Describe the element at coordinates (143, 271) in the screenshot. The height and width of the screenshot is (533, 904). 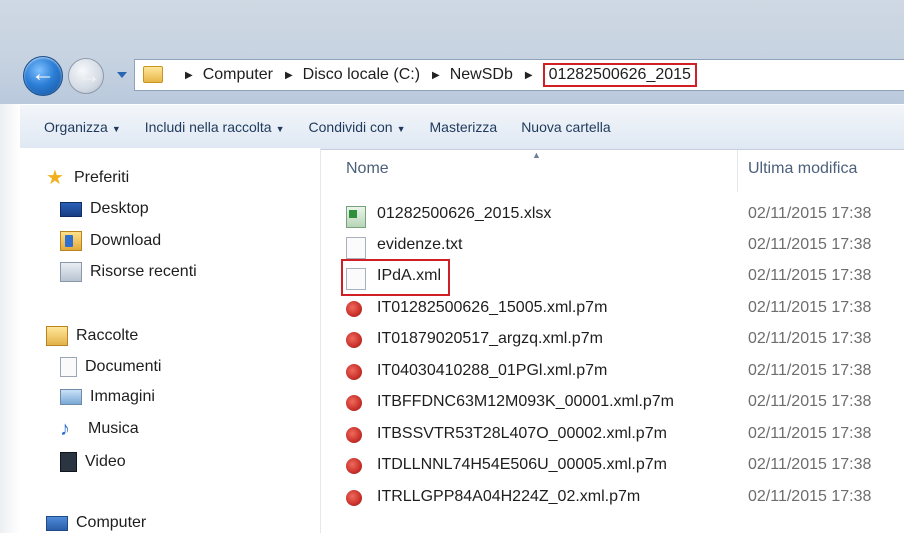
I see `nav-label: Risorse recenti` at that location.